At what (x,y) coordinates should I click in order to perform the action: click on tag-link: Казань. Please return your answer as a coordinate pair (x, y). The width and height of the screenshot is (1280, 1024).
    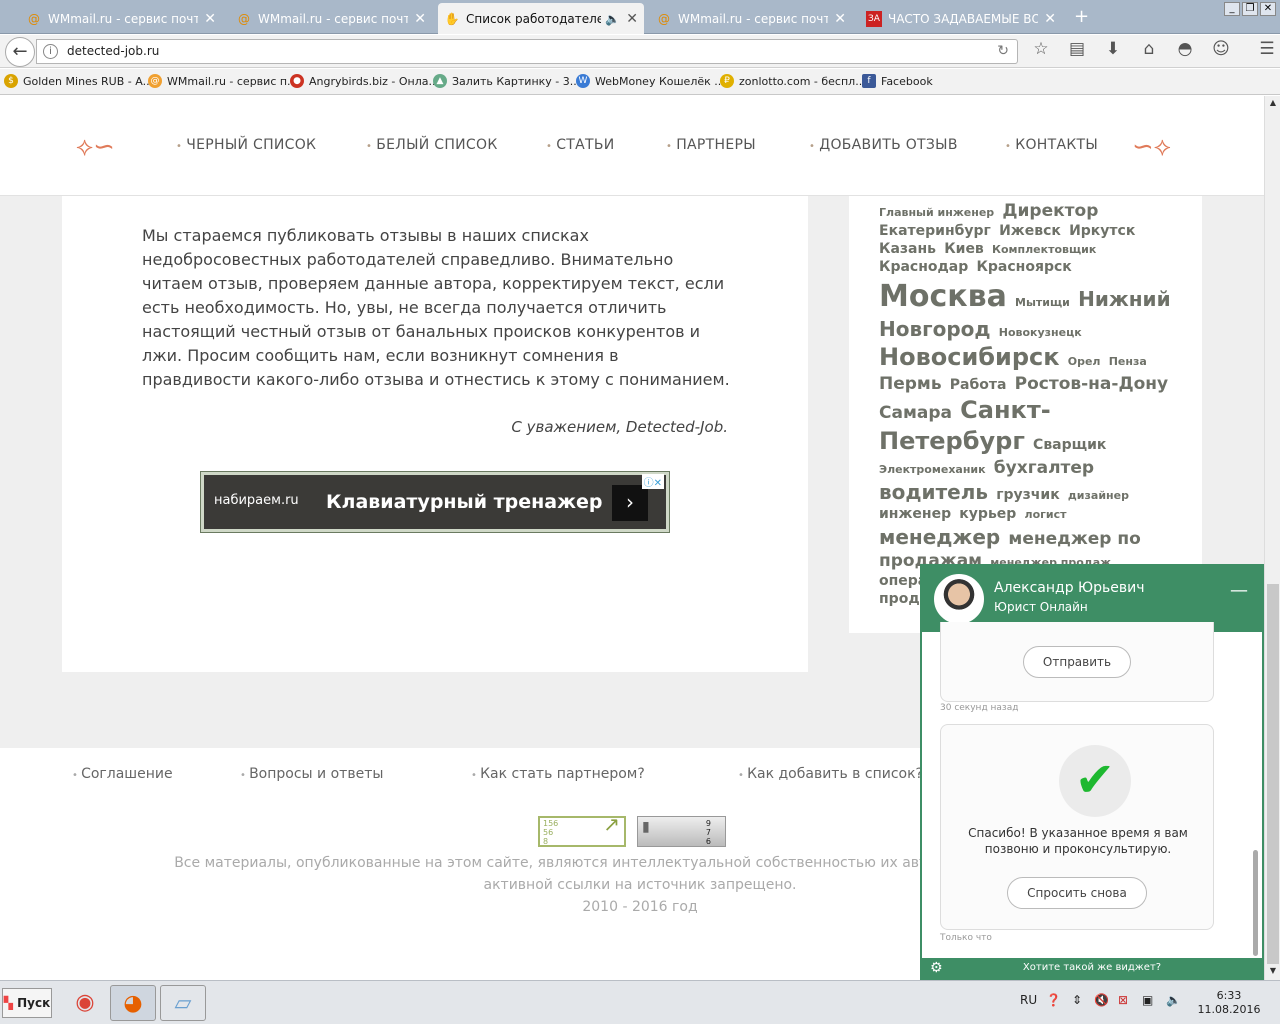
    Looking at the image, I should click on (907, 249).